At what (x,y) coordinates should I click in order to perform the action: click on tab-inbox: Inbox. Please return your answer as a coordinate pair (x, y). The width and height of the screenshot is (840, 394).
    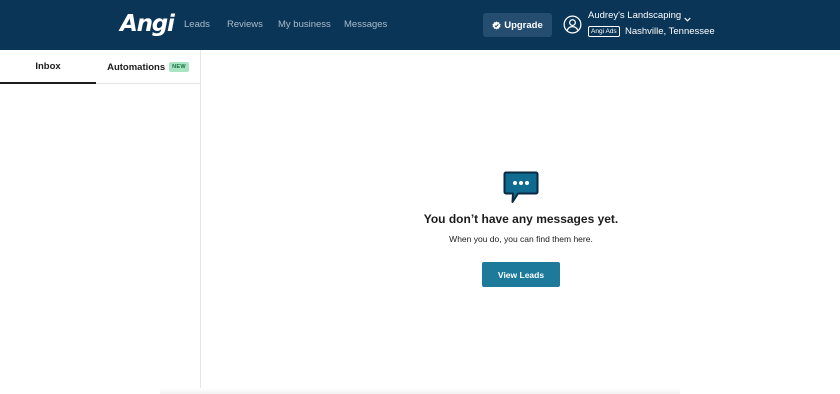
    Looking at the image, I should click on (48, 67).